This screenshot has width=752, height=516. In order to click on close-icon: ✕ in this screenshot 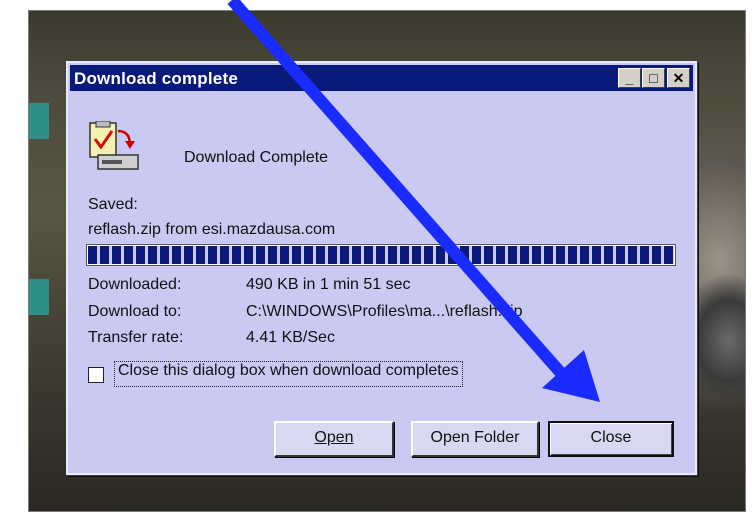, I will do `click(678, 78)`.